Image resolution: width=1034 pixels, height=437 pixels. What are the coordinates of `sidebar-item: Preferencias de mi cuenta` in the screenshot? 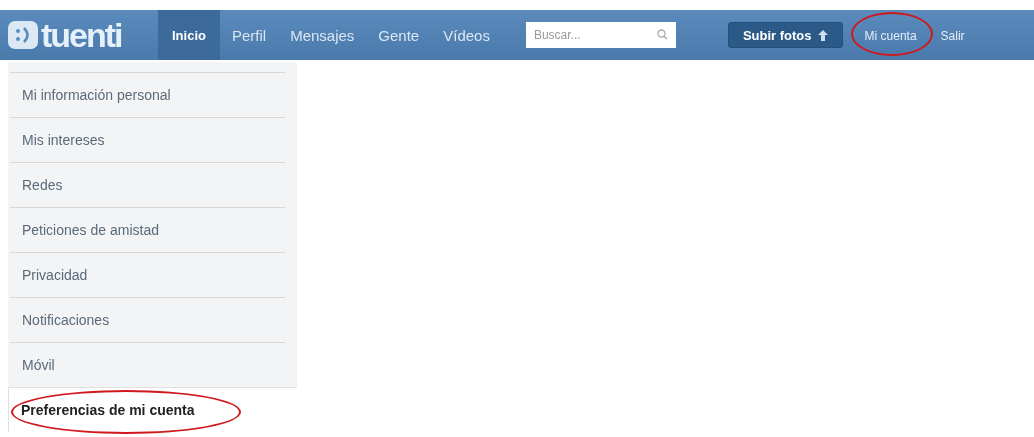 It's located at (152, 409).